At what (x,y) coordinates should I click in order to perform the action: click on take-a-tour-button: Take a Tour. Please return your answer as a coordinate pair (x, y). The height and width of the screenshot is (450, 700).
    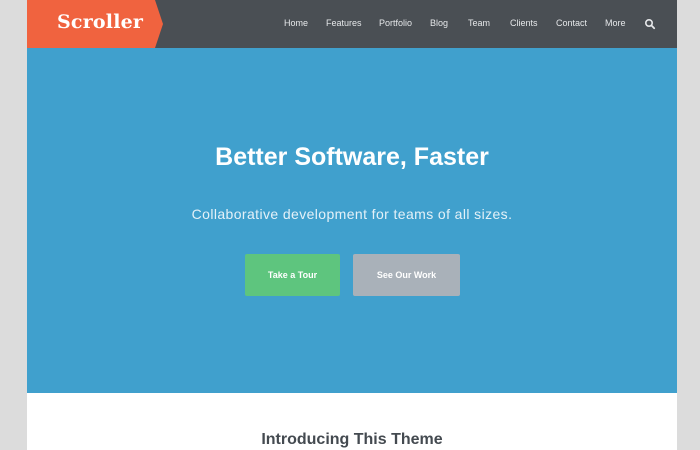
    Looking at the image, I should click on (292, 275).